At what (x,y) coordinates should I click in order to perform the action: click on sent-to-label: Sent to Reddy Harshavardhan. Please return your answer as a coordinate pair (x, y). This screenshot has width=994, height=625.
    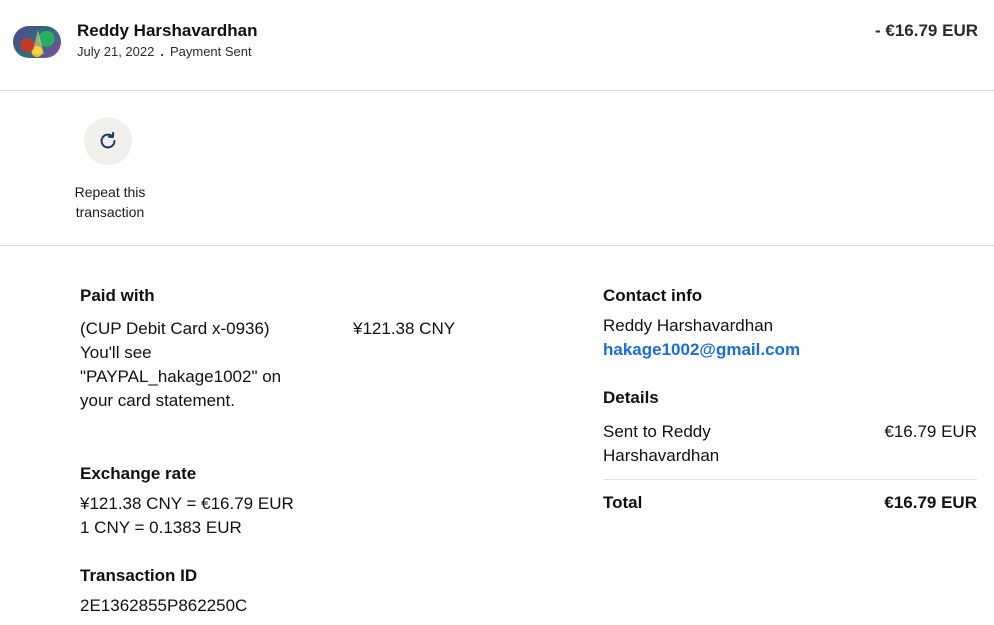
    Looking at the image, I should click on (661, 443).